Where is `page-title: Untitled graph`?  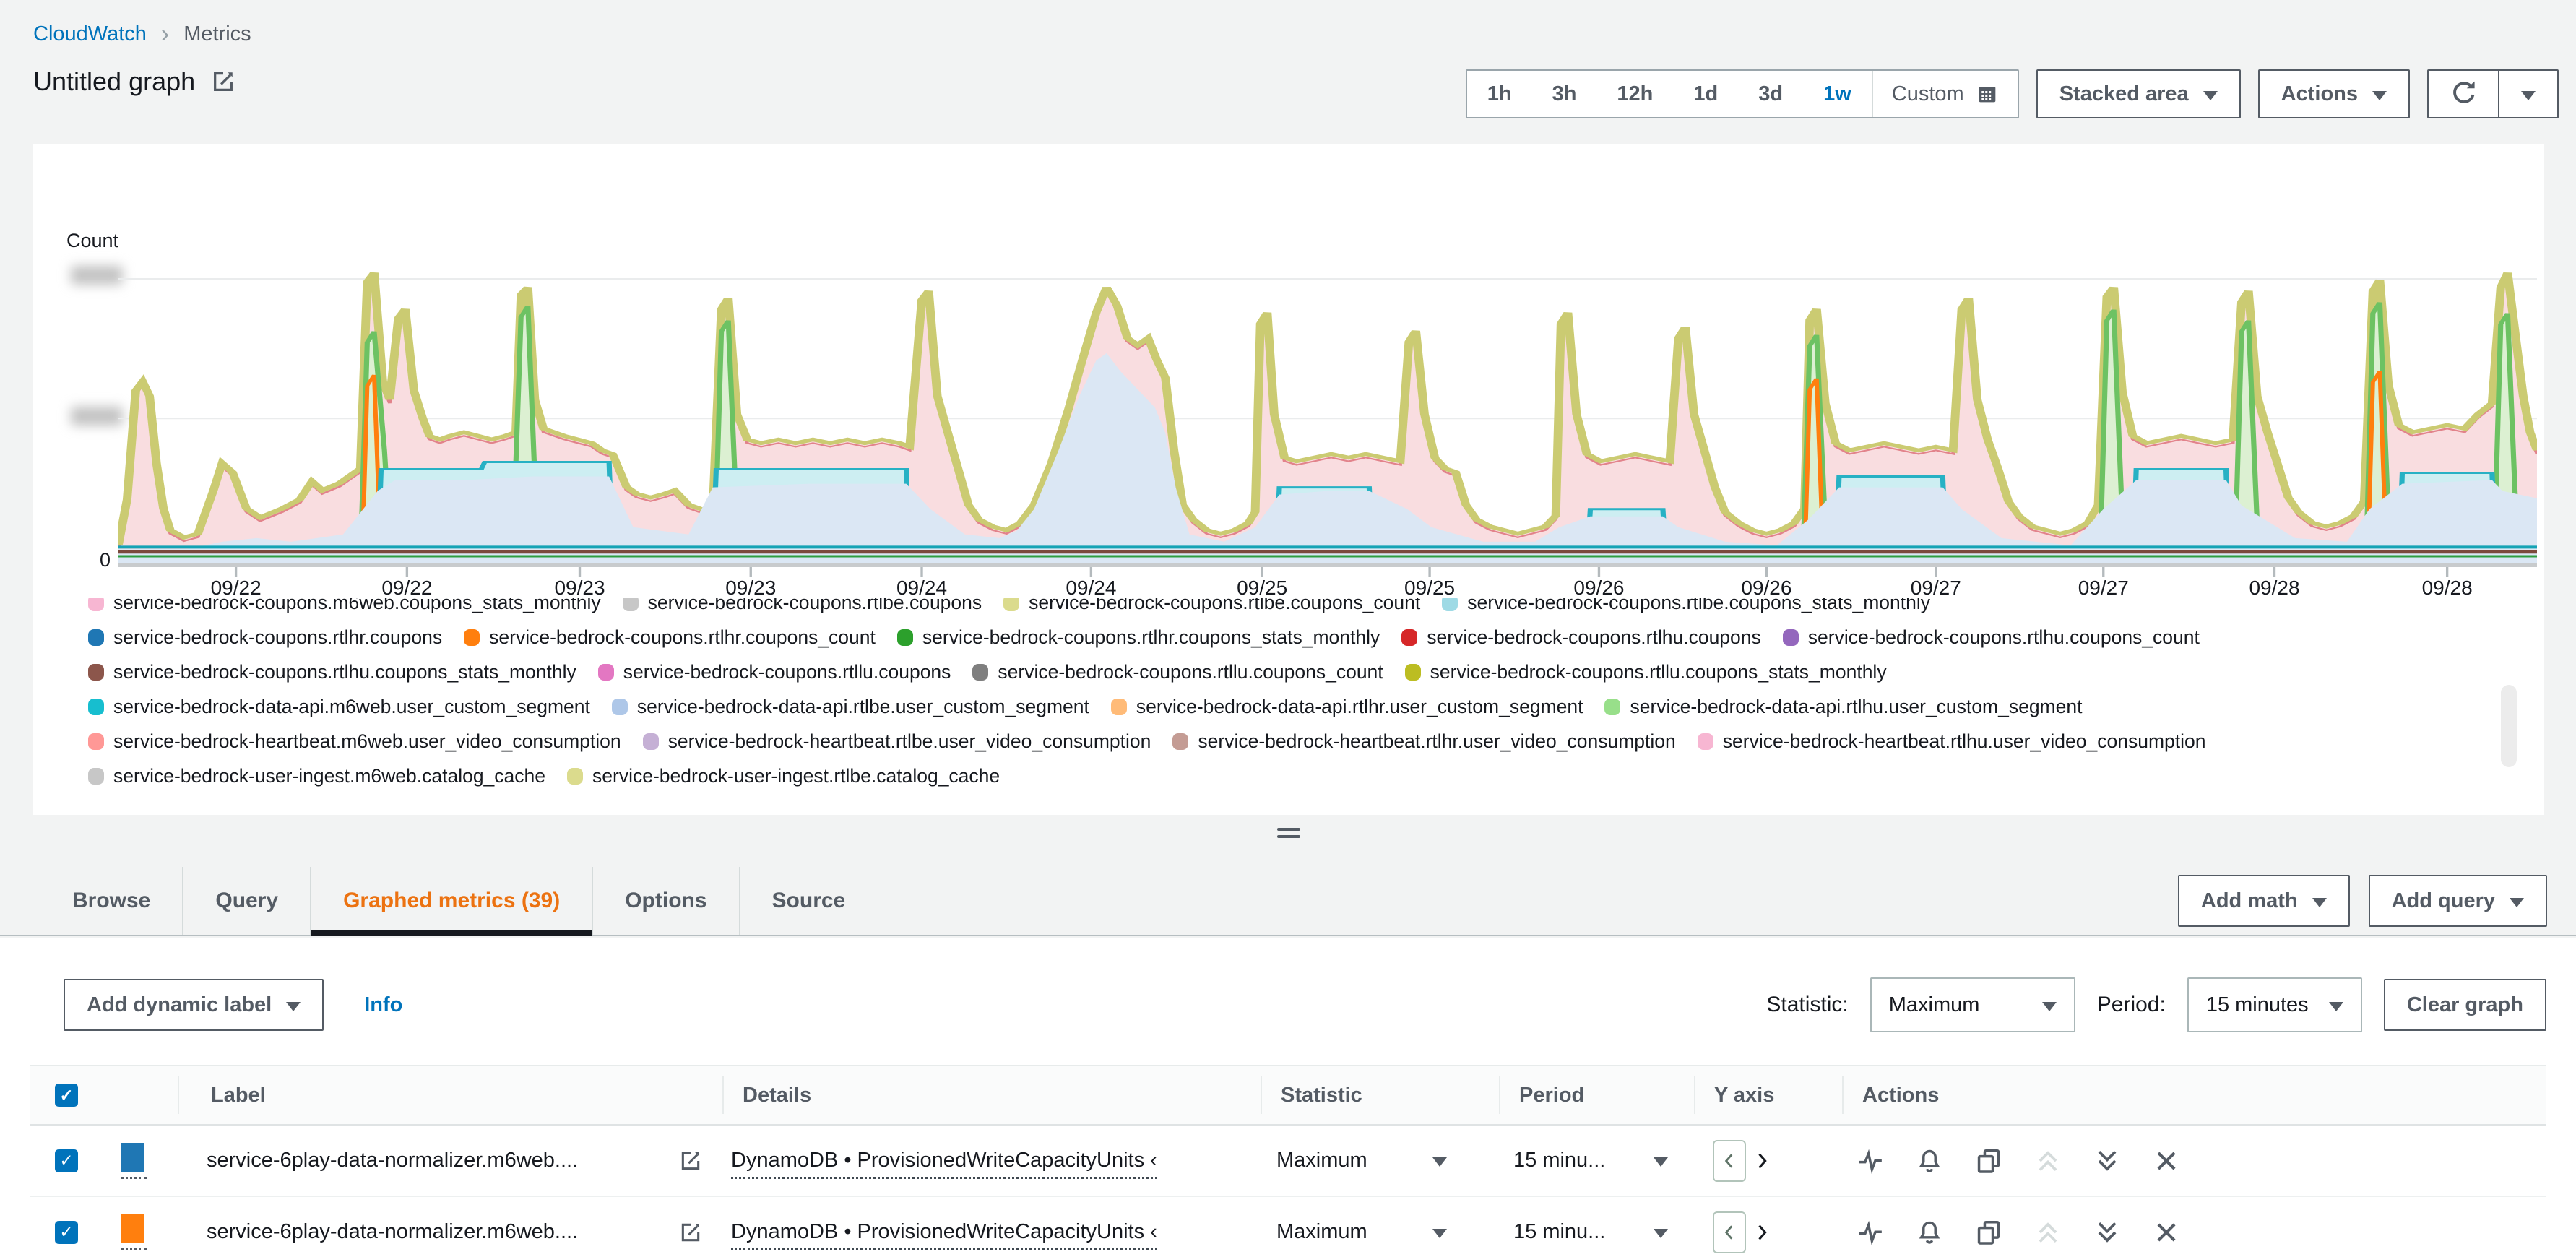
page-title: Untitled graph is located at coordinates (115, 81).